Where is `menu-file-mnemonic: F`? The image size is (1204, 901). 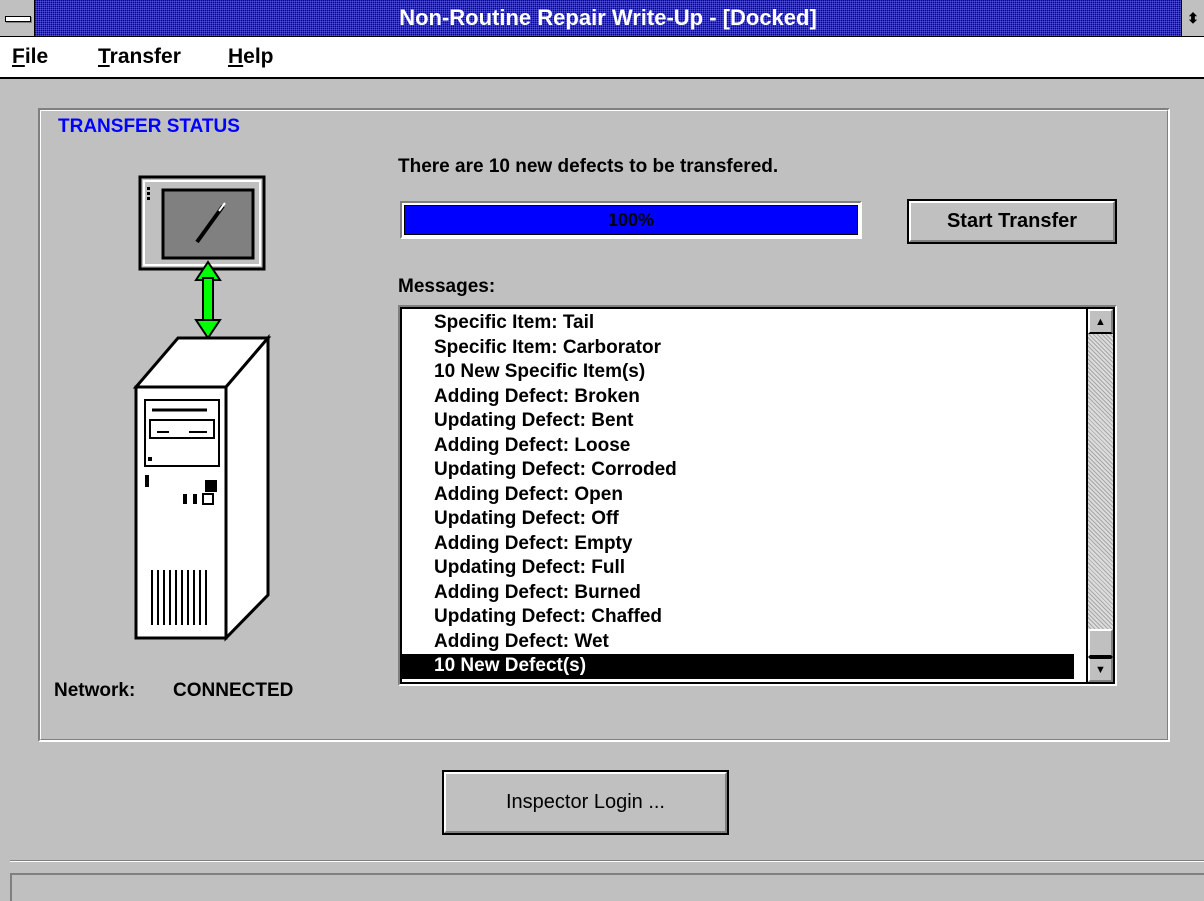
menu-file-mnemonic: F is located at coordinates (18, 56).